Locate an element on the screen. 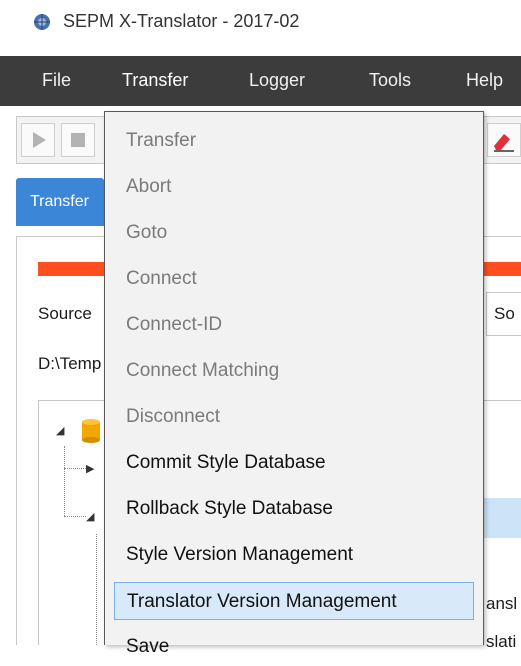 This screenshot has height=666, width=521. tree-collapsed-icon: ▶ is located at coordinates (90, 468).